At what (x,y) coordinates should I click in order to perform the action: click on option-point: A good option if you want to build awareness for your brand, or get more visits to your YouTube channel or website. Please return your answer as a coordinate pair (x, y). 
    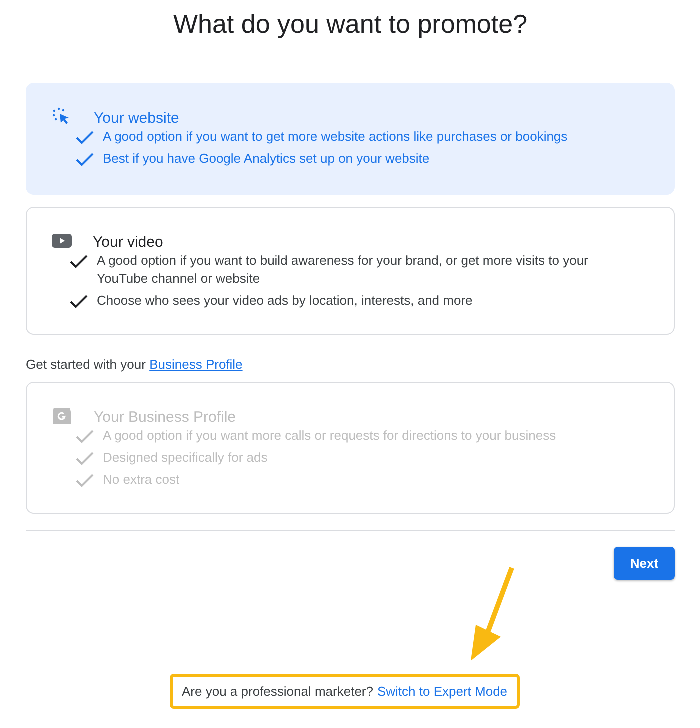
    Looking at the image, I should click on (343, 270).